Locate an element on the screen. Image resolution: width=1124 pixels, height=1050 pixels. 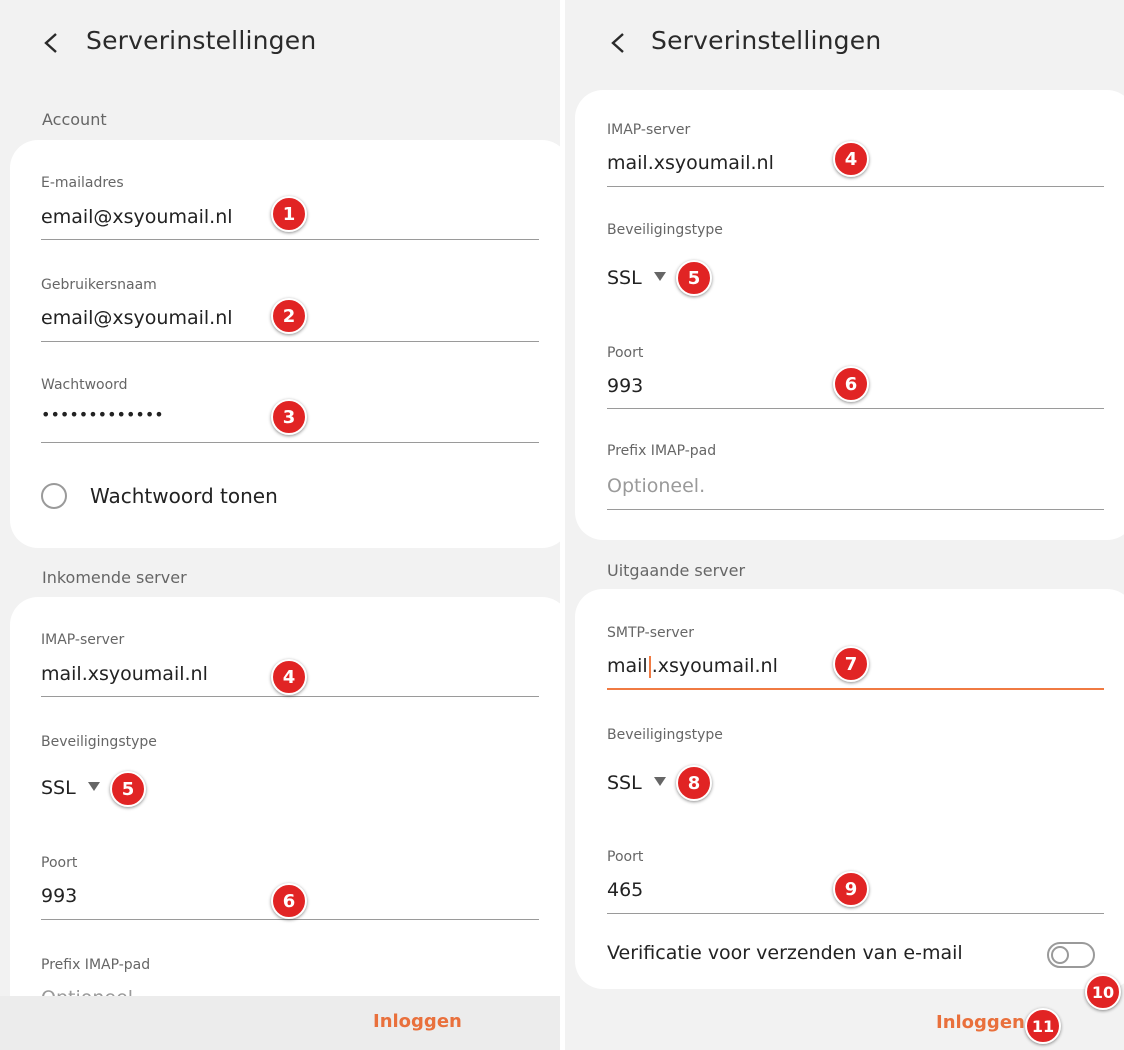
username-label: Gebruikersnaam is located at coordinates (99, 285).